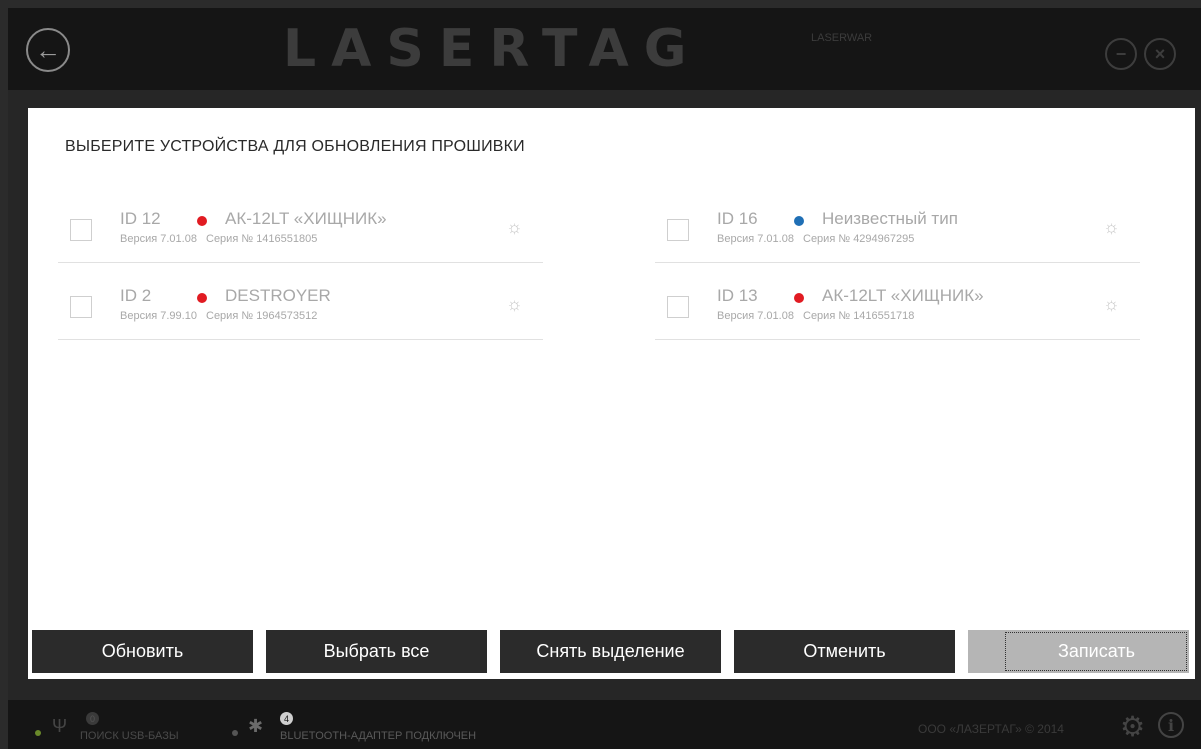 This screenshot has width=1201, height=749. I want to click on bluetooth-icon: ✱, so click(256, 726).